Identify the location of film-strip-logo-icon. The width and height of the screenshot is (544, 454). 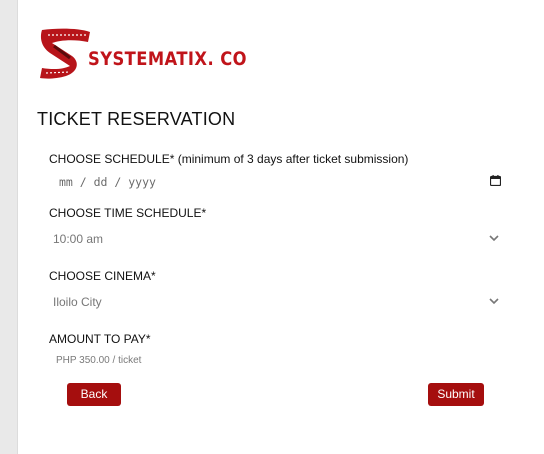
(65, 53).